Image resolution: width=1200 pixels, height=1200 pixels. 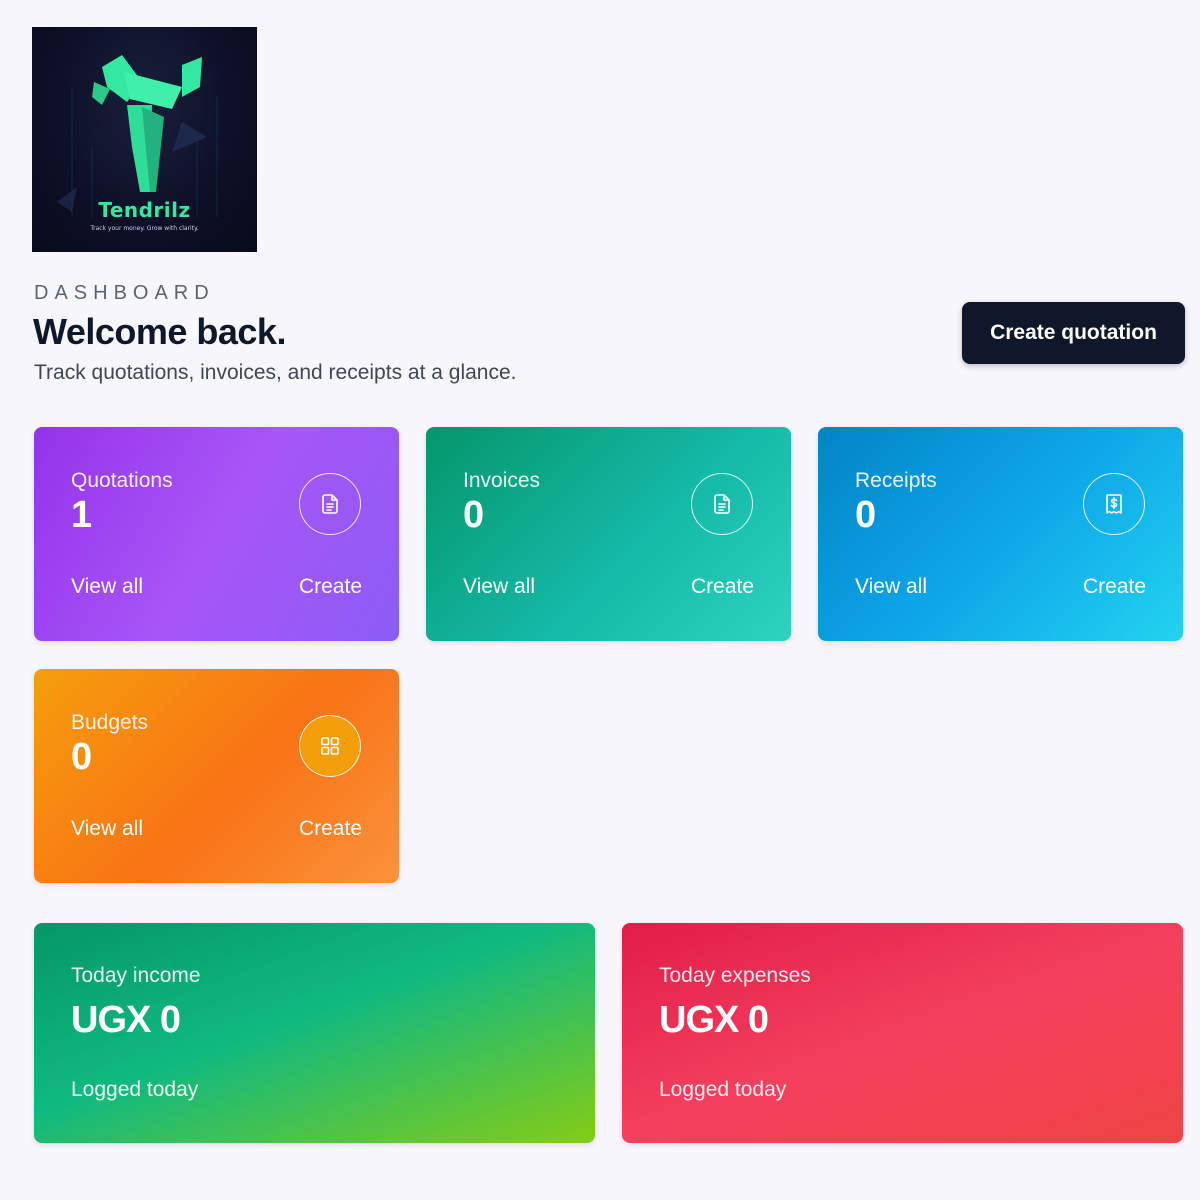 I want to click on receipt-dollar-icon, so click(x=1114, y=504).